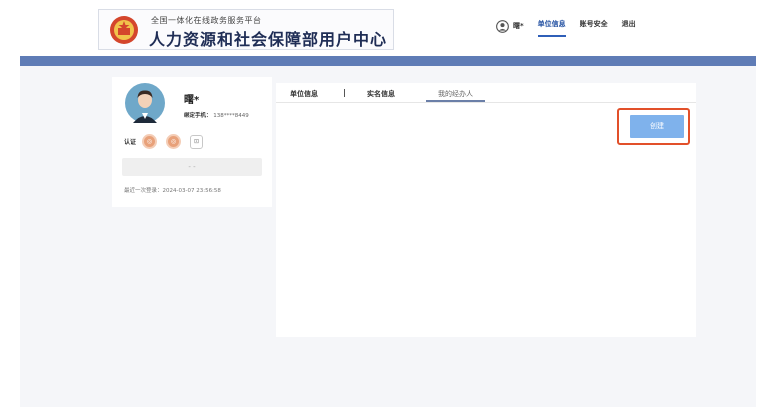 The image size is (768, 407). Describe the element at coordinates (192, 167) in the screenshot. I see `profile-action-button: - -` at that location.